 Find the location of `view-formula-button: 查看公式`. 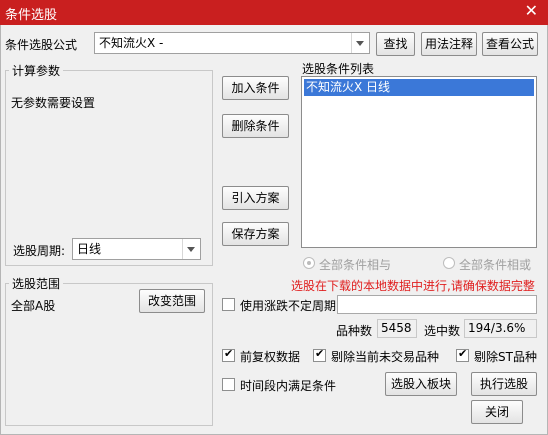

view-formula-button: 查看公式 is located at coordinates (510, 44).